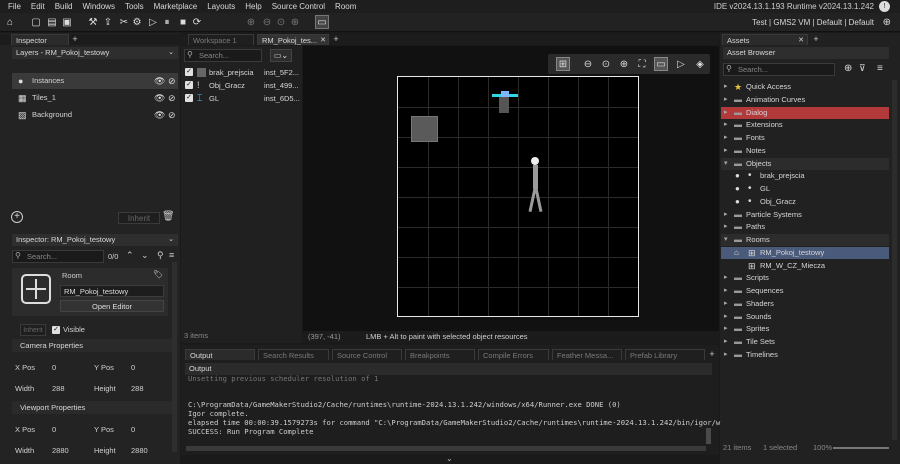 The image size is (900, 464). I want to click on asset-item: ⊞ RM_W_CZ_Miecza, so click(805, 266).